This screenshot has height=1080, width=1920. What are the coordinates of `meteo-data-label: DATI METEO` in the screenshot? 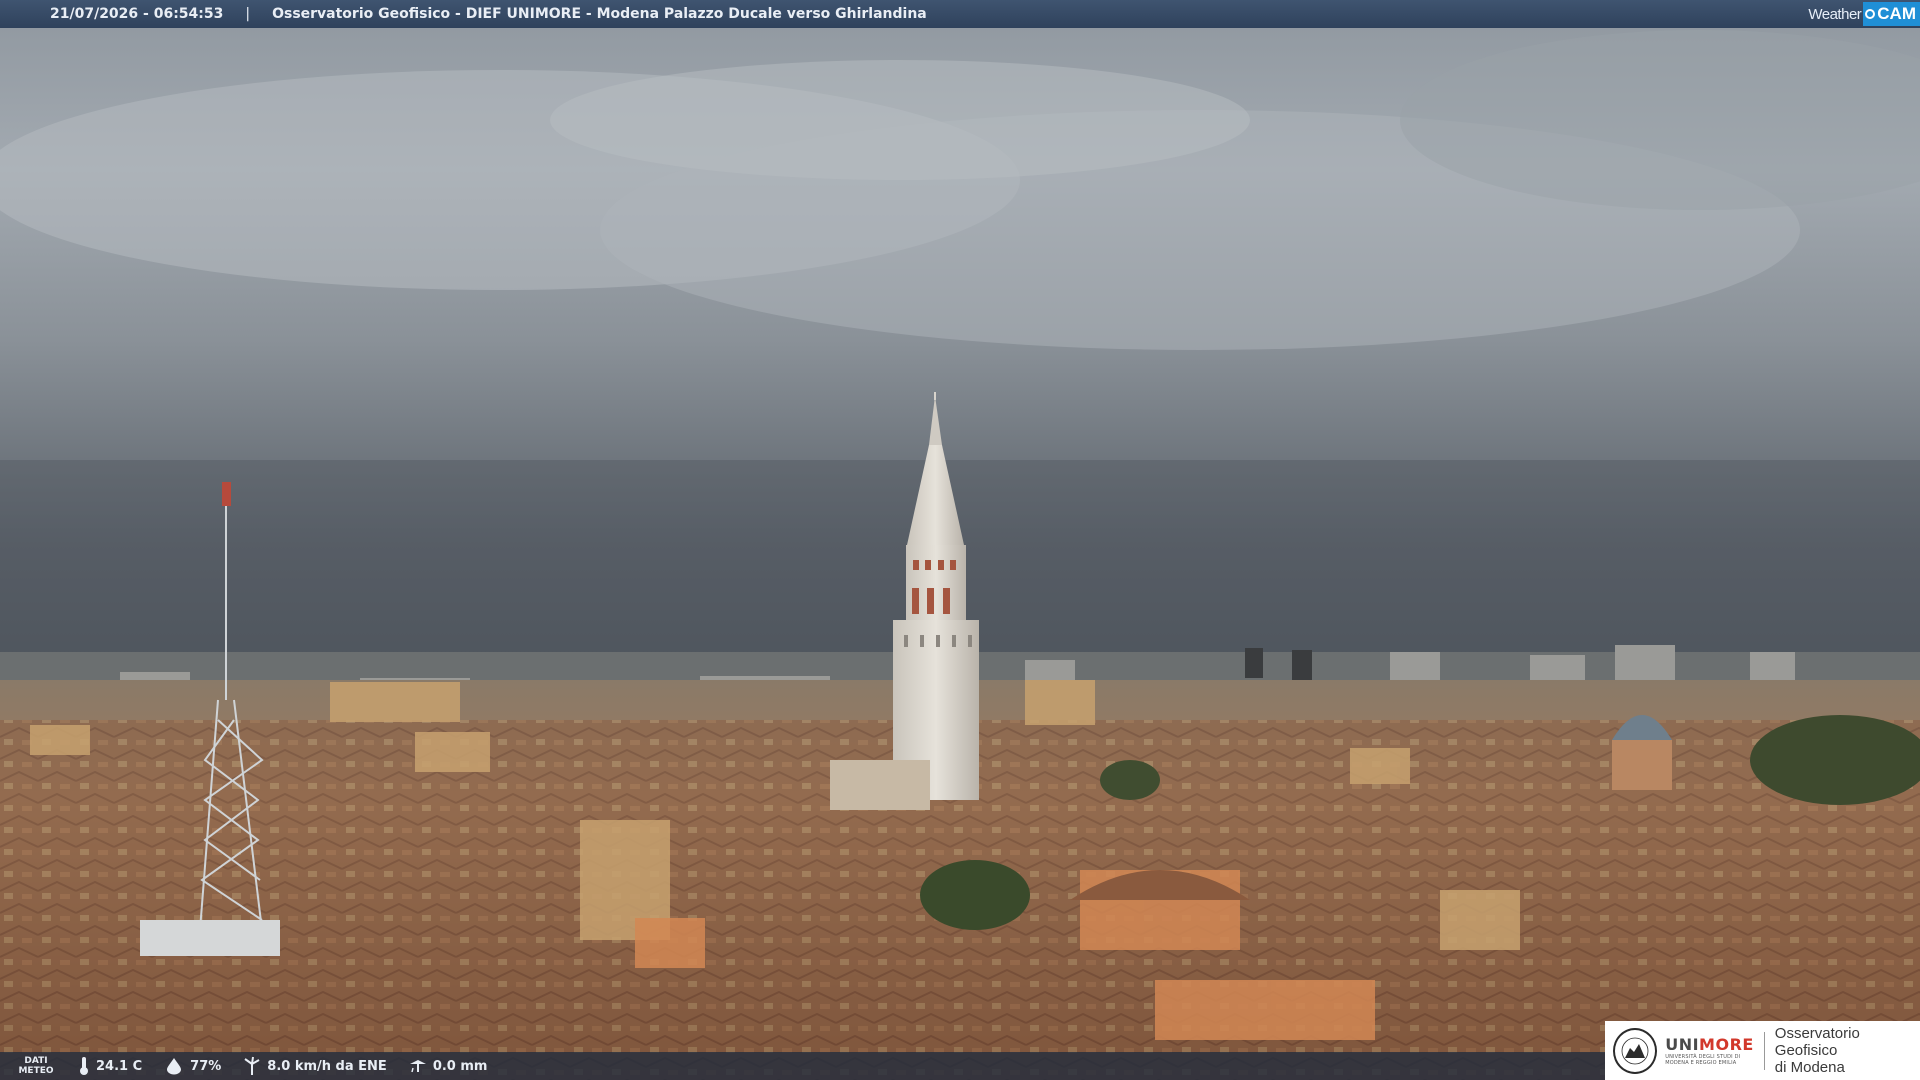 It's located at (36, 1066).